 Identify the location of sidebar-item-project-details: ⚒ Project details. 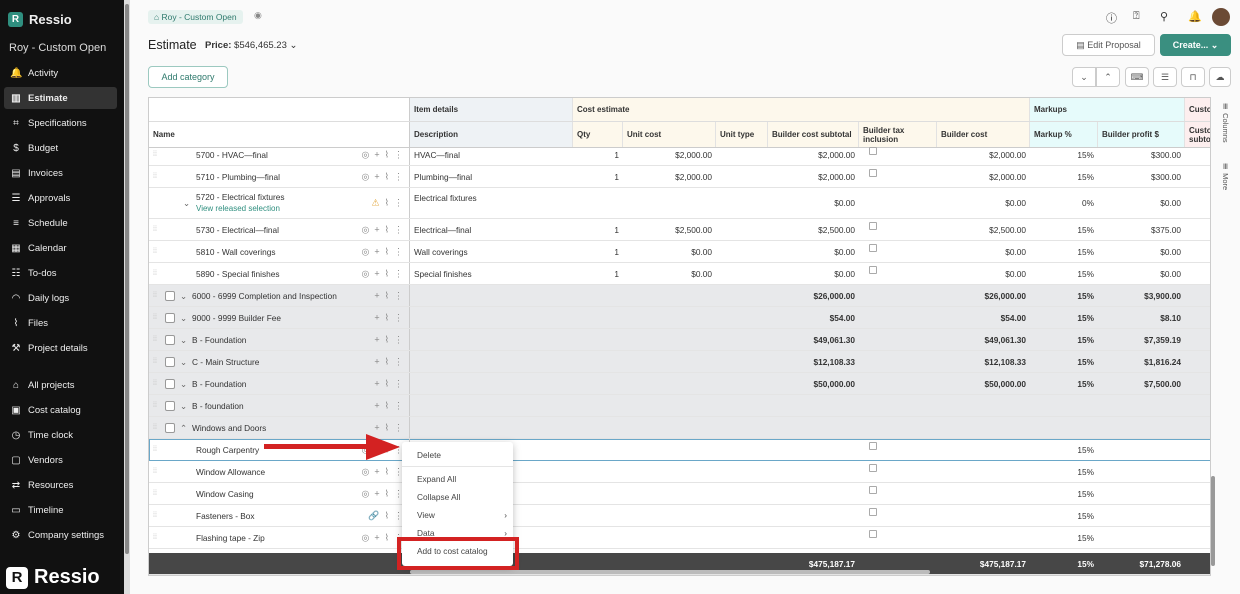
(60, 348).